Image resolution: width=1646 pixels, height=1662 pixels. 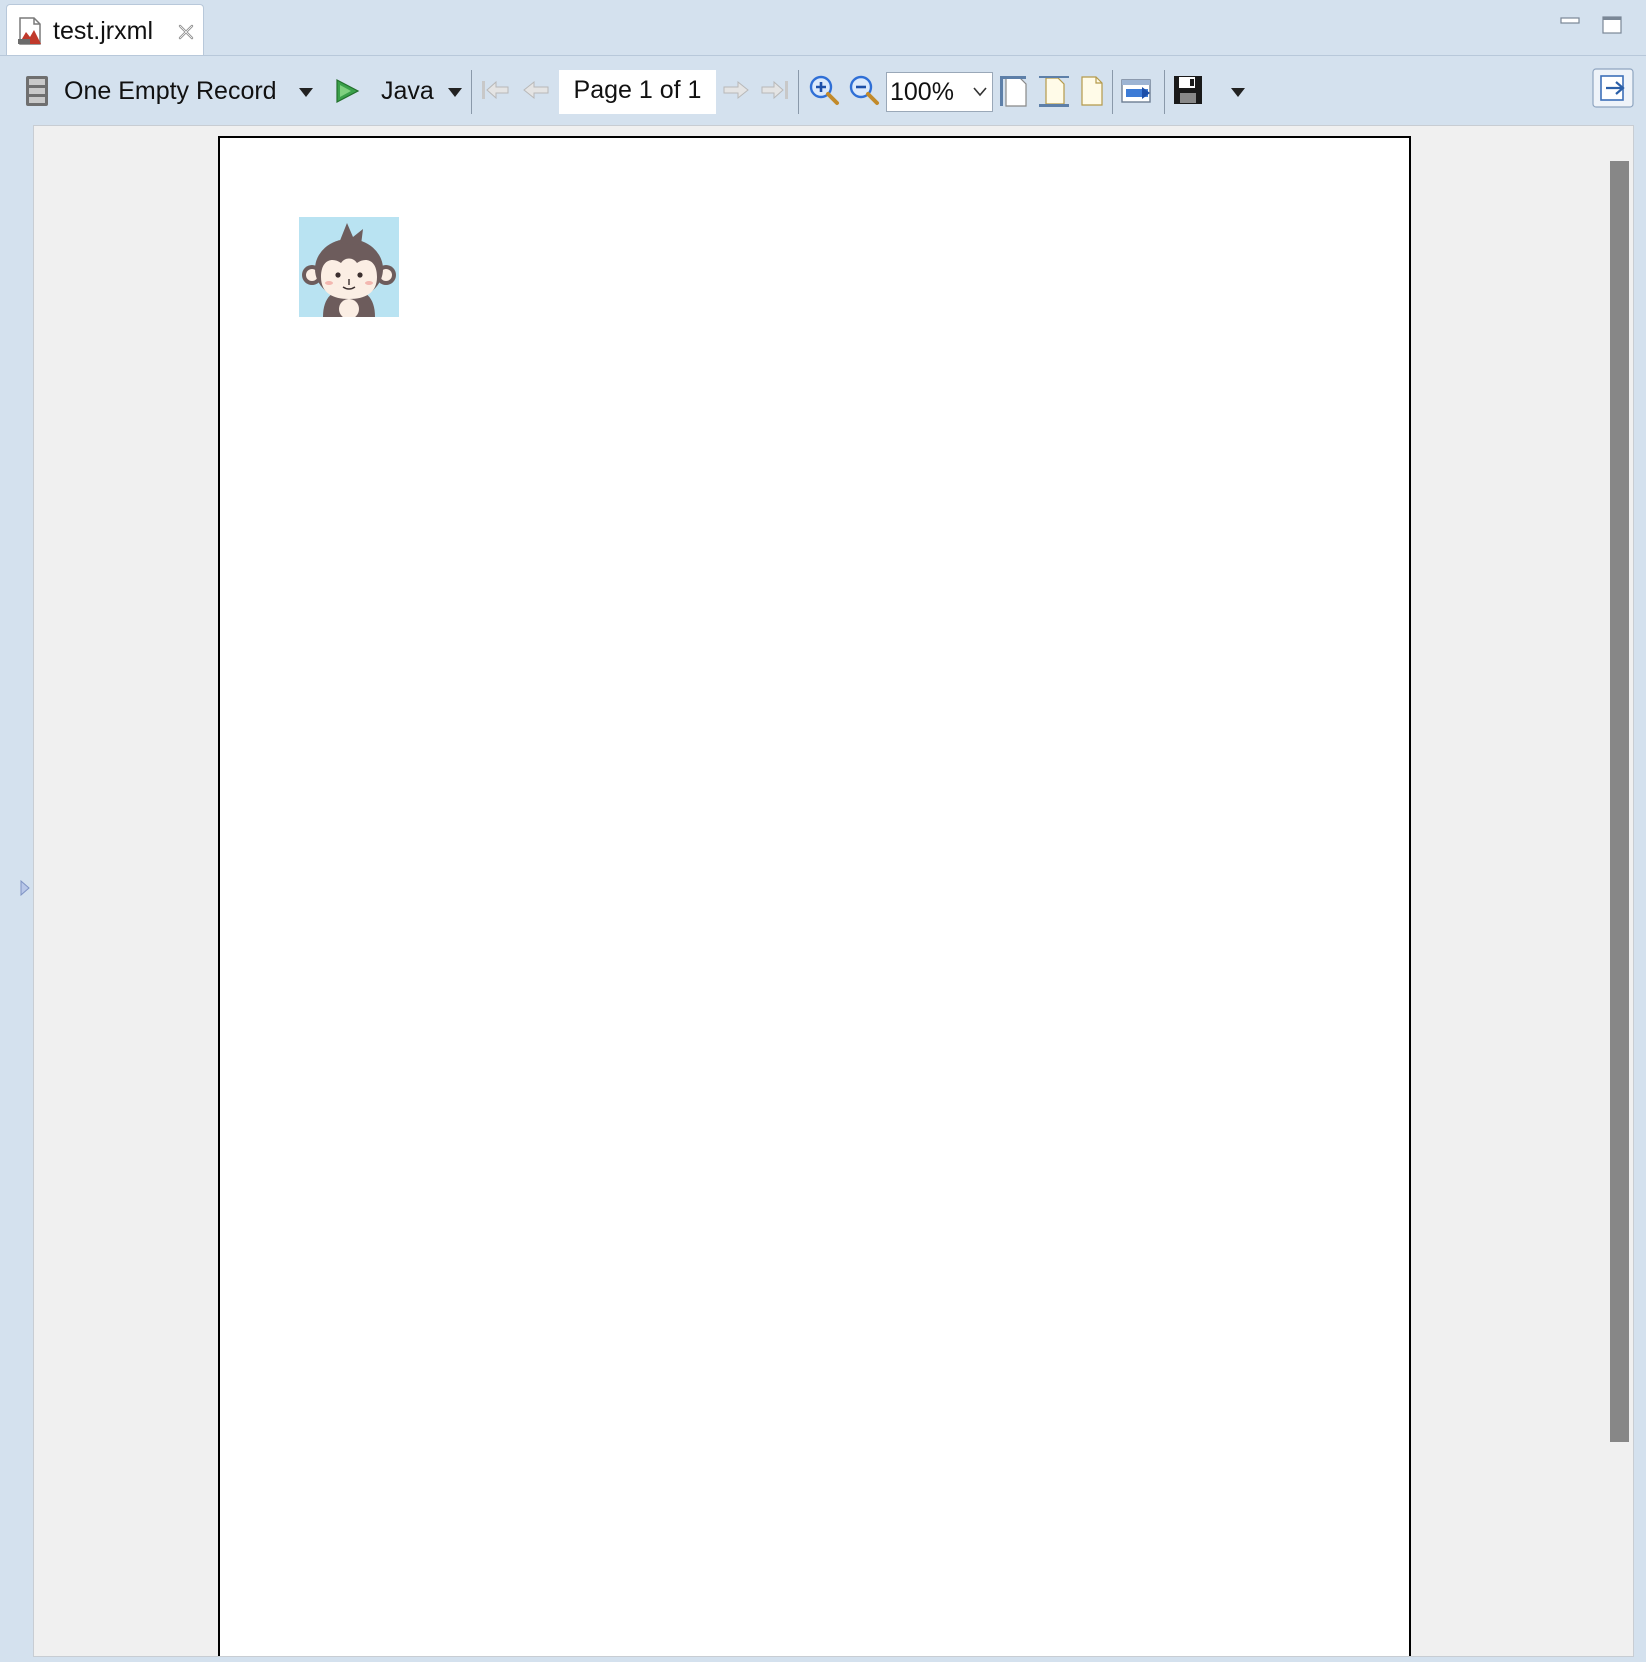 I want to click on run-icon, so click(x=347, y=93).